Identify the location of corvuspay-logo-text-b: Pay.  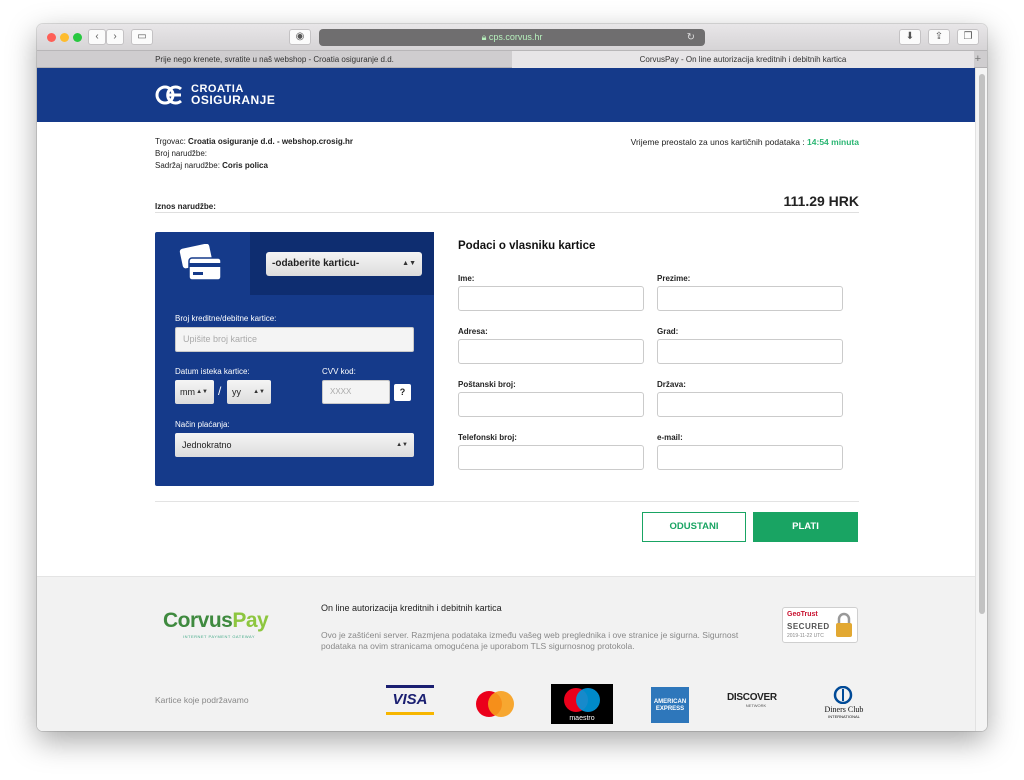
(250, 620).